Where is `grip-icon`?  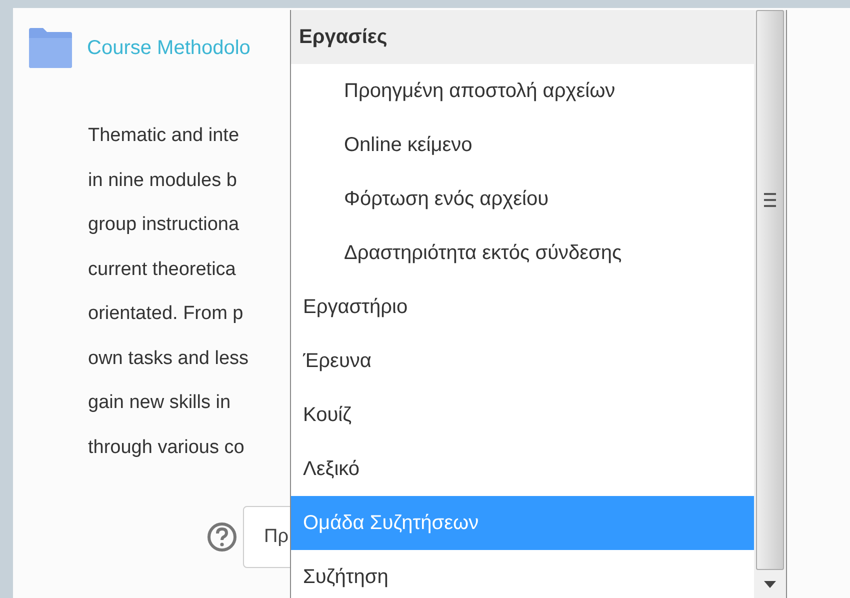
grip-icon is located at coordinates (770, 200).